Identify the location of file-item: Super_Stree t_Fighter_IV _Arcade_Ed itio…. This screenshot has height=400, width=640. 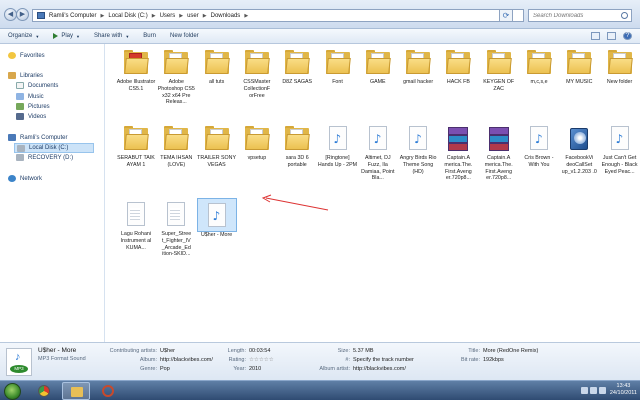
(176, 235).